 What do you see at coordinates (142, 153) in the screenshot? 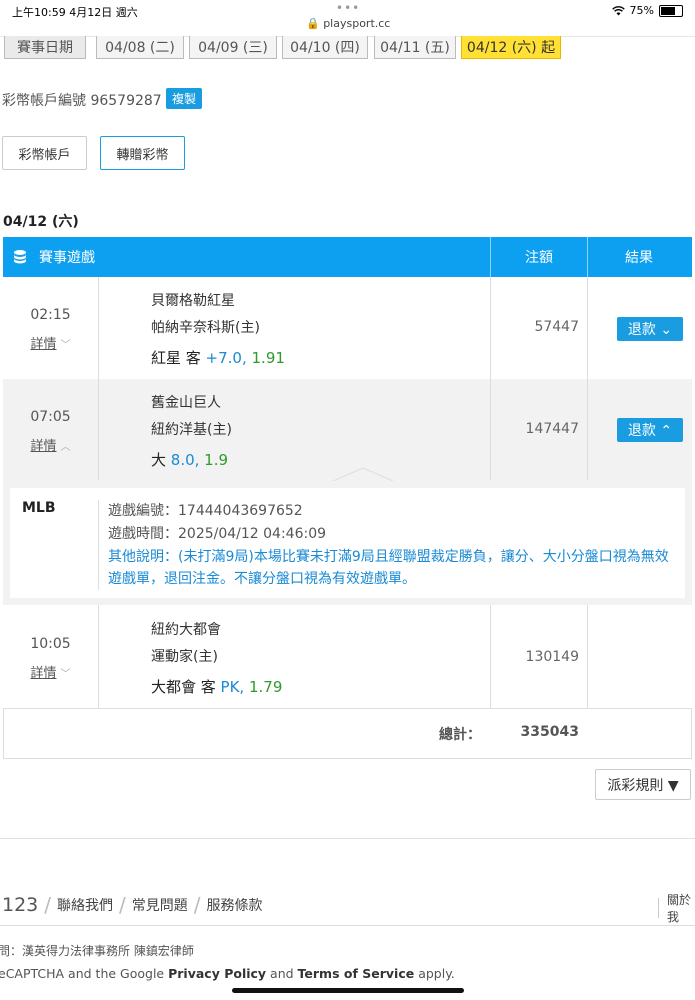
I see `transfer-coin-button: 轉贈彩幣` at bounding box center [142, 153].